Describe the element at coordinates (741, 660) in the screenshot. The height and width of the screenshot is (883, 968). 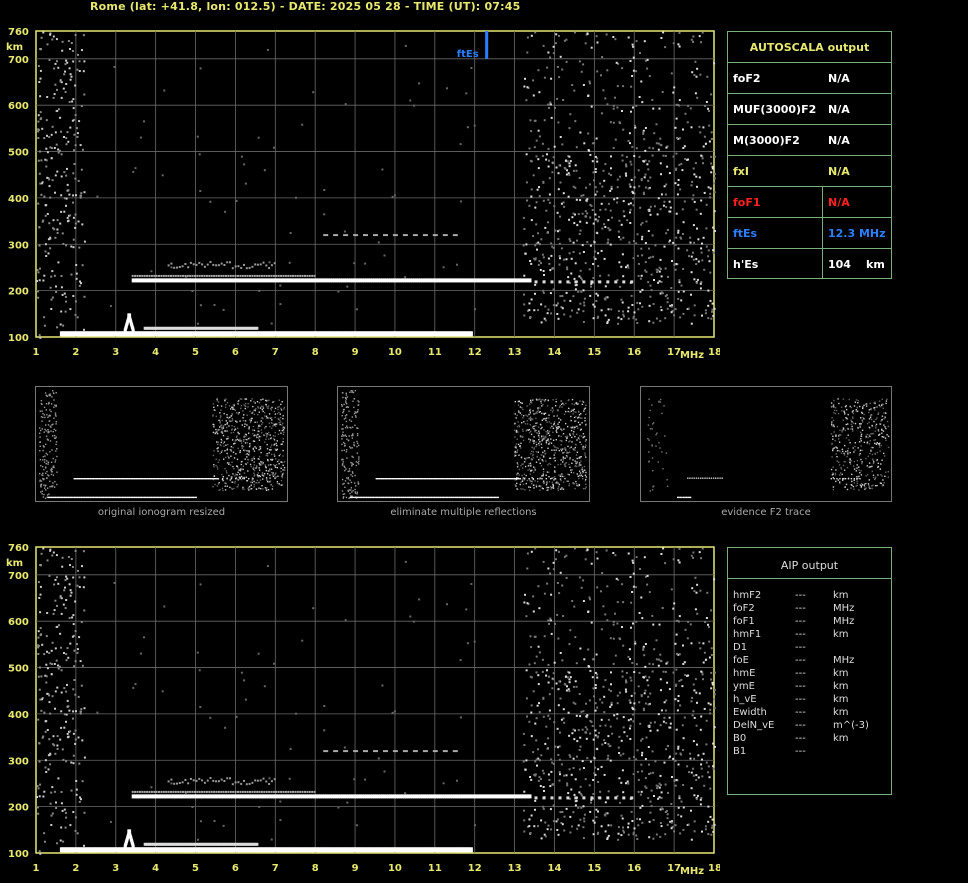
I see `aip-key: foE` at that location.